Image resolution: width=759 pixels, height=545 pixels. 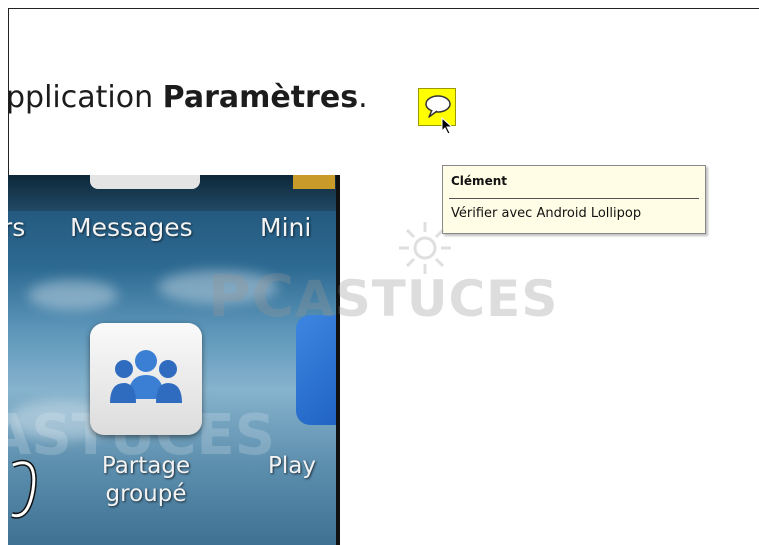 What do you see at coordinates (73, 295) in the screenshot?
I see `cloud` at bounding box center [73, 295].